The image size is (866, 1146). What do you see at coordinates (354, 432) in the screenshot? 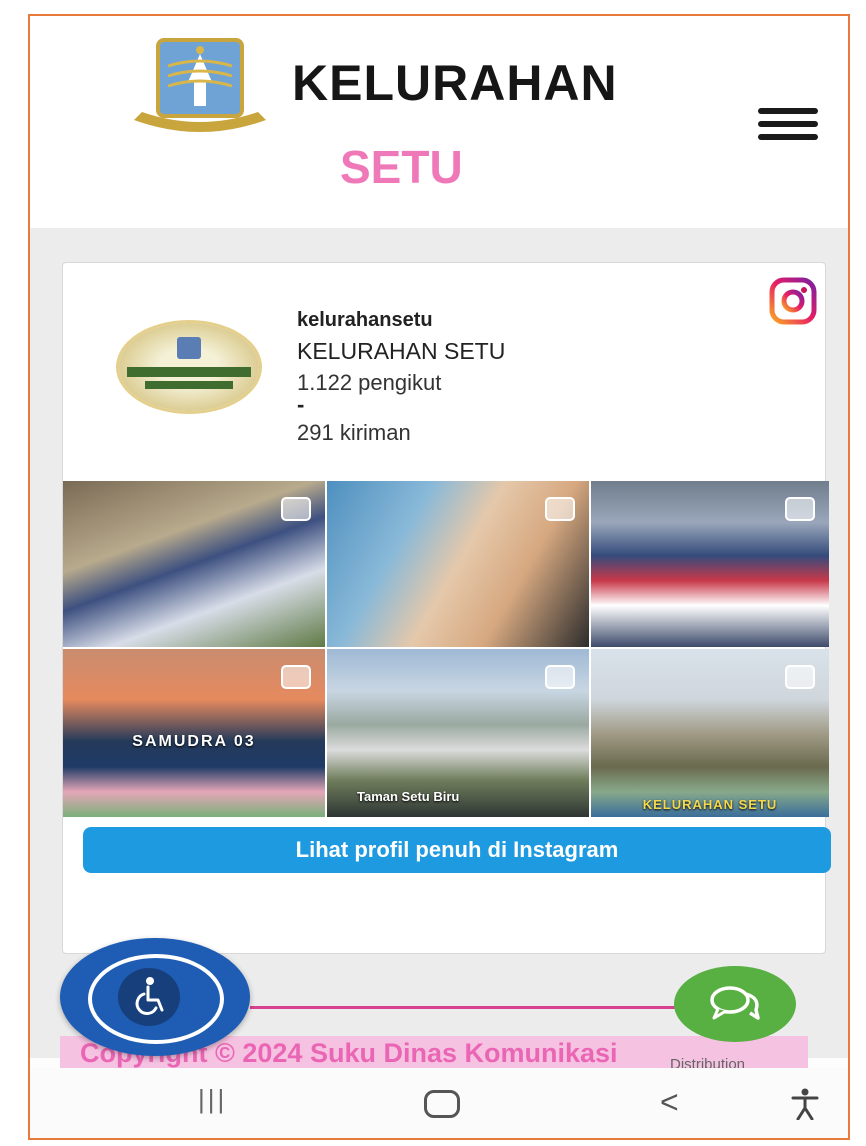
I see `posts-count: 291 kiriman` at bounding box center [354, 432].